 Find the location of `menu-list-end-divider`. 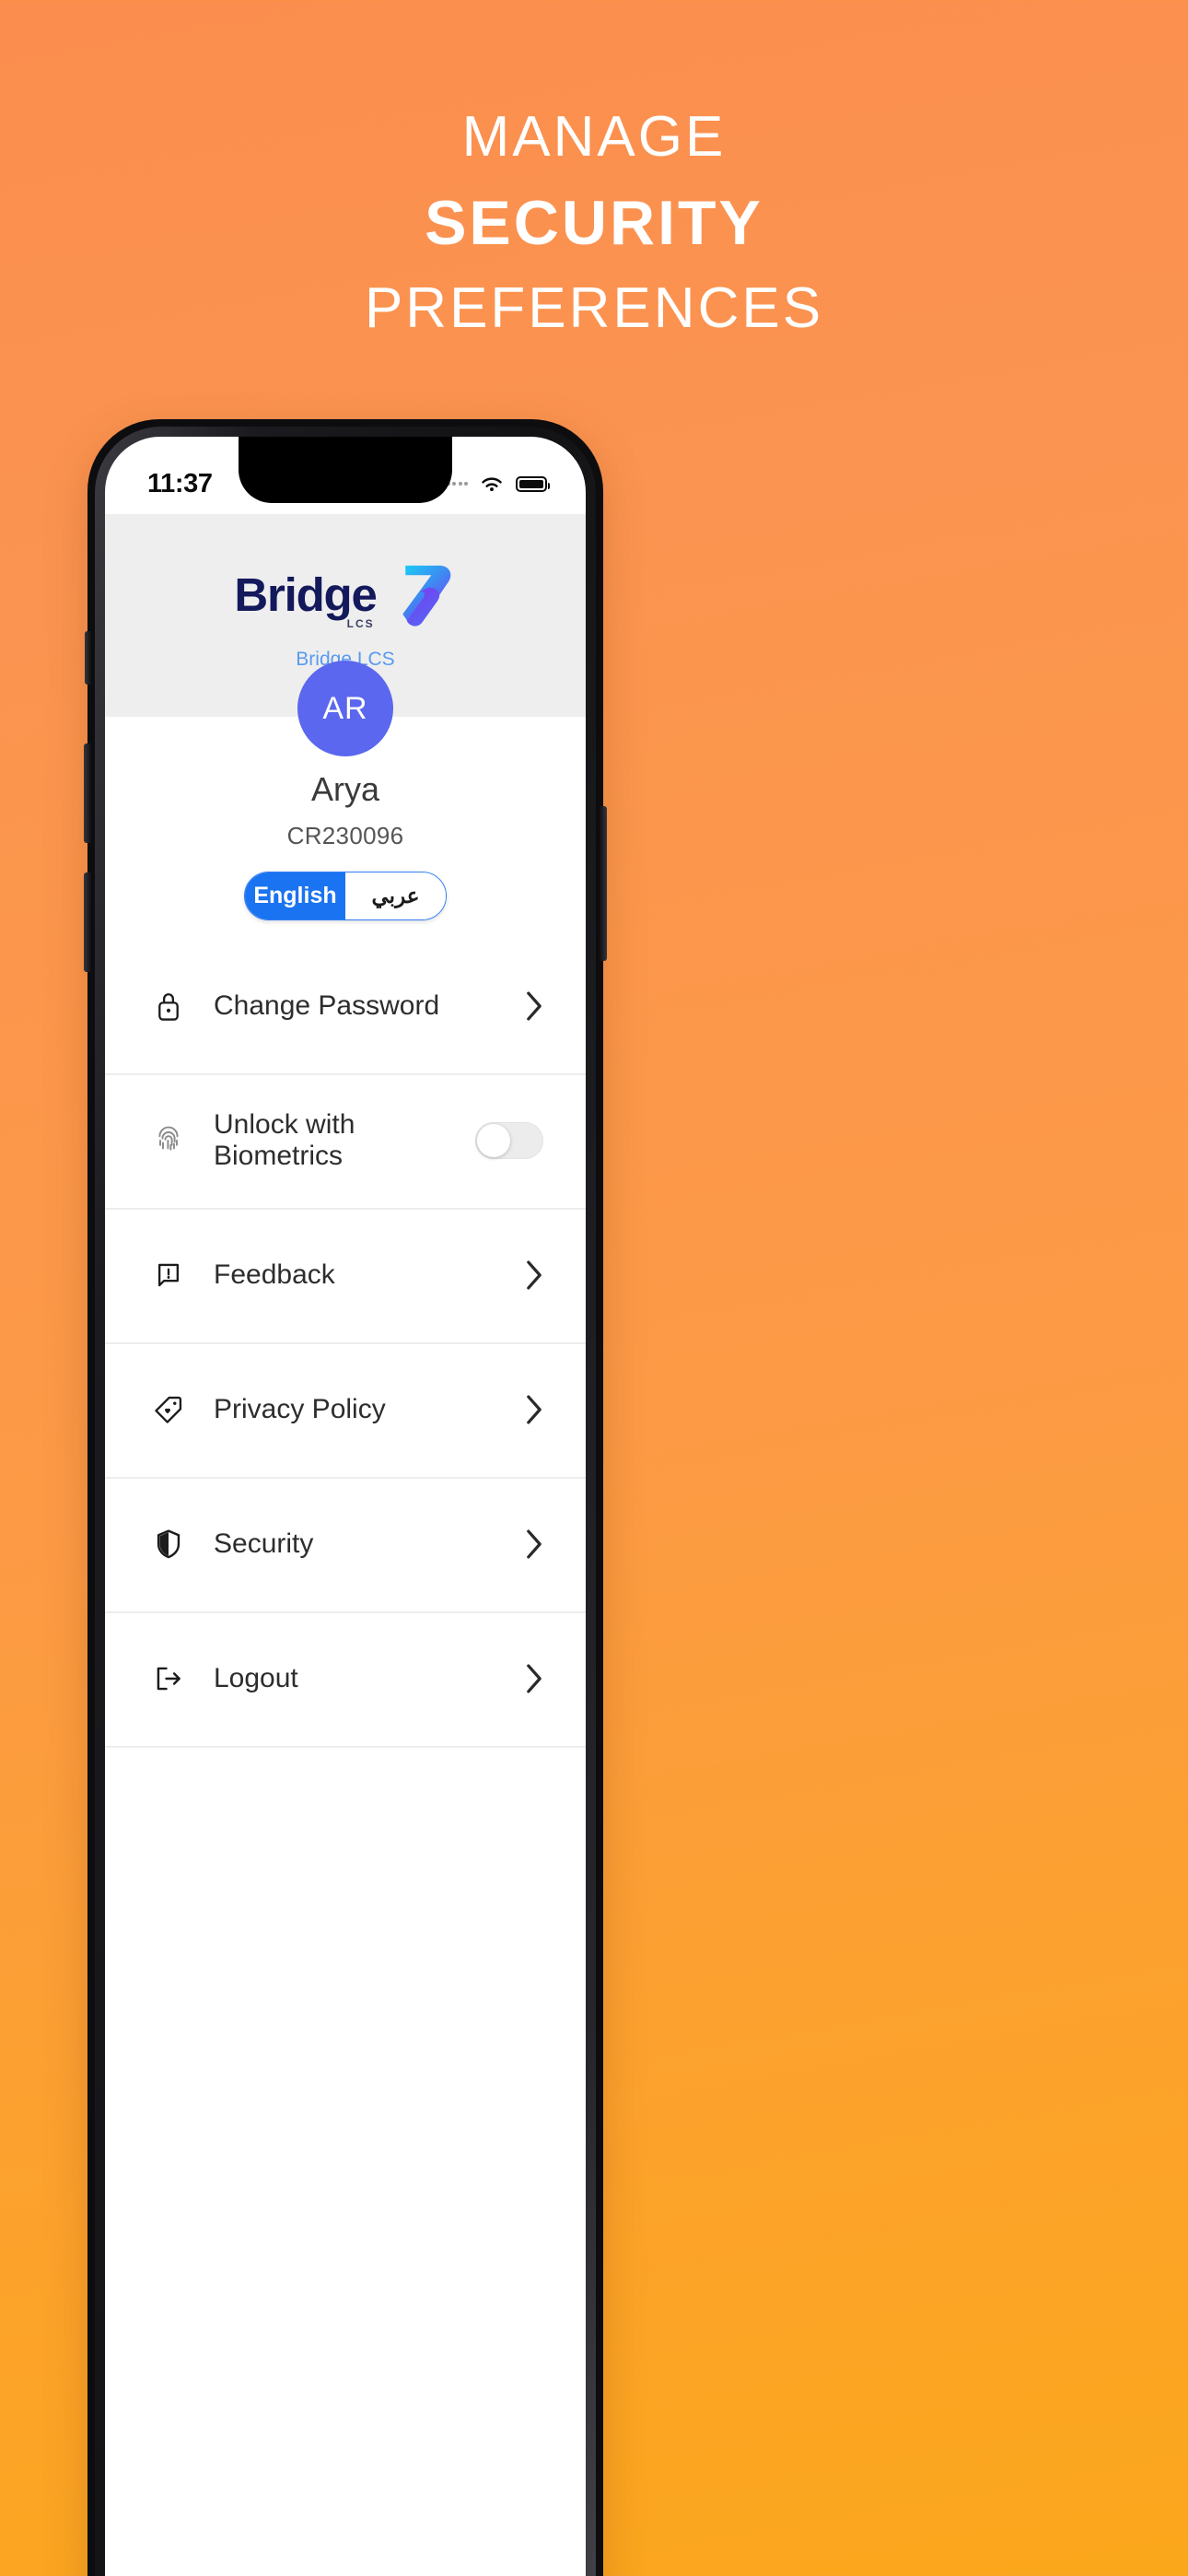

menu-list-end-divider is located at coordinates (345, 1747).